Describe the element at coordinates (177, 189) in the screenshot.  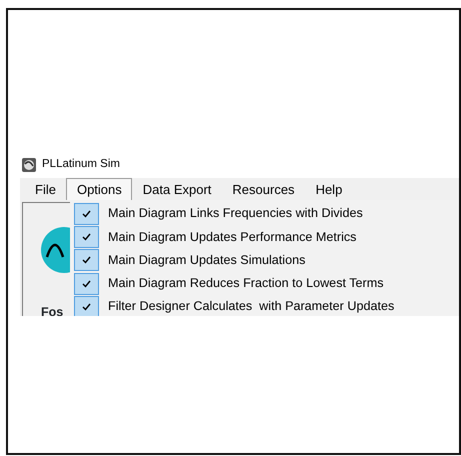
I see `menu-item: Data Export` at that location.